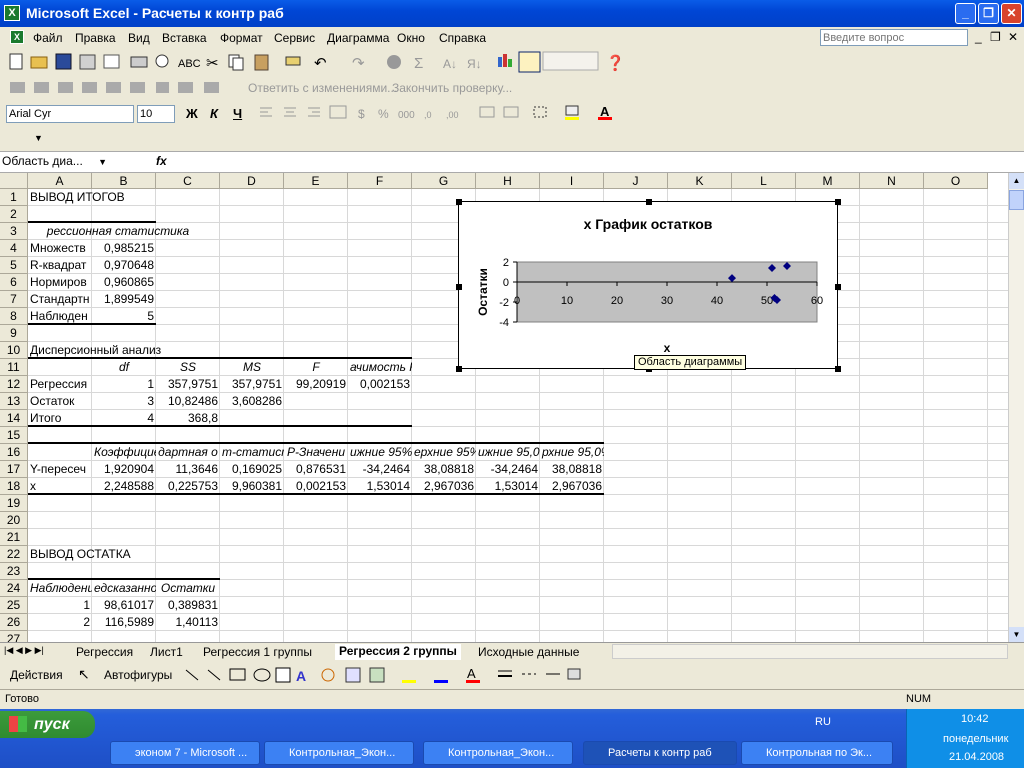  Describe the element at coordinates (283, 675) in the screenshot. I see `textbox-icon` at that location.